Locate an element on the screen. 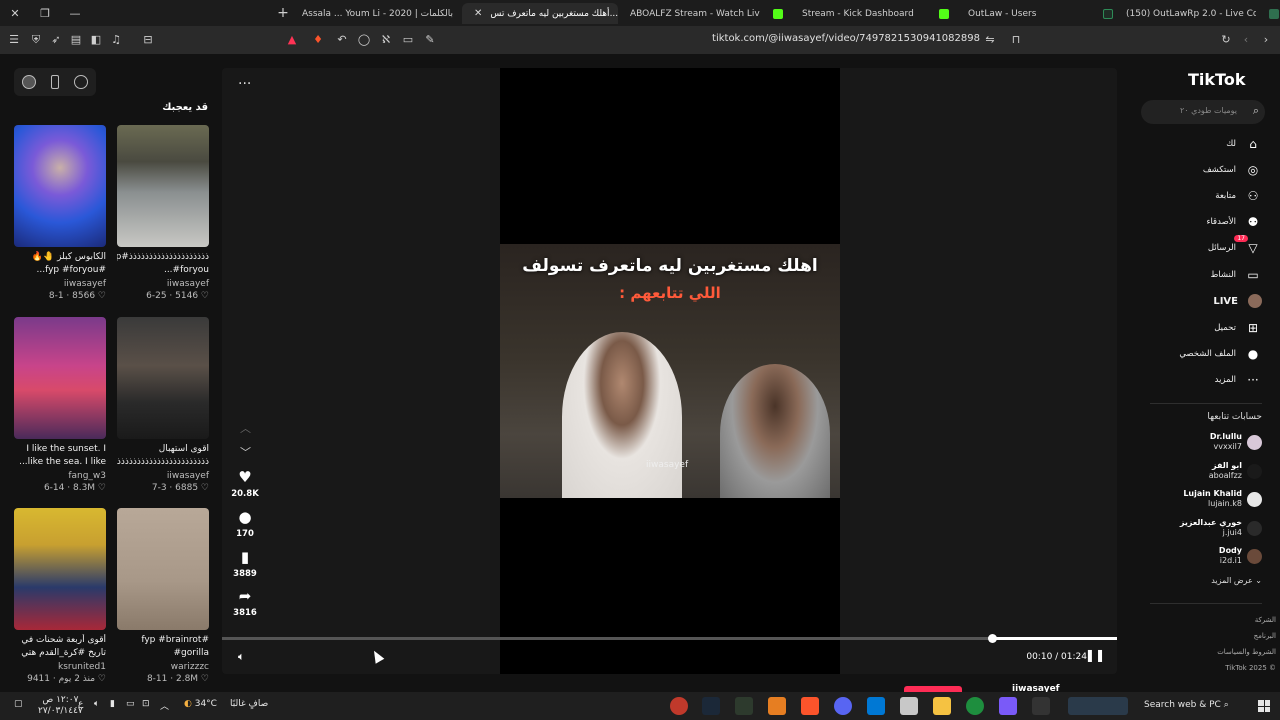 This screenshot has height=720, width=1280. language-icon: ع is located at coordinates (80, 704).